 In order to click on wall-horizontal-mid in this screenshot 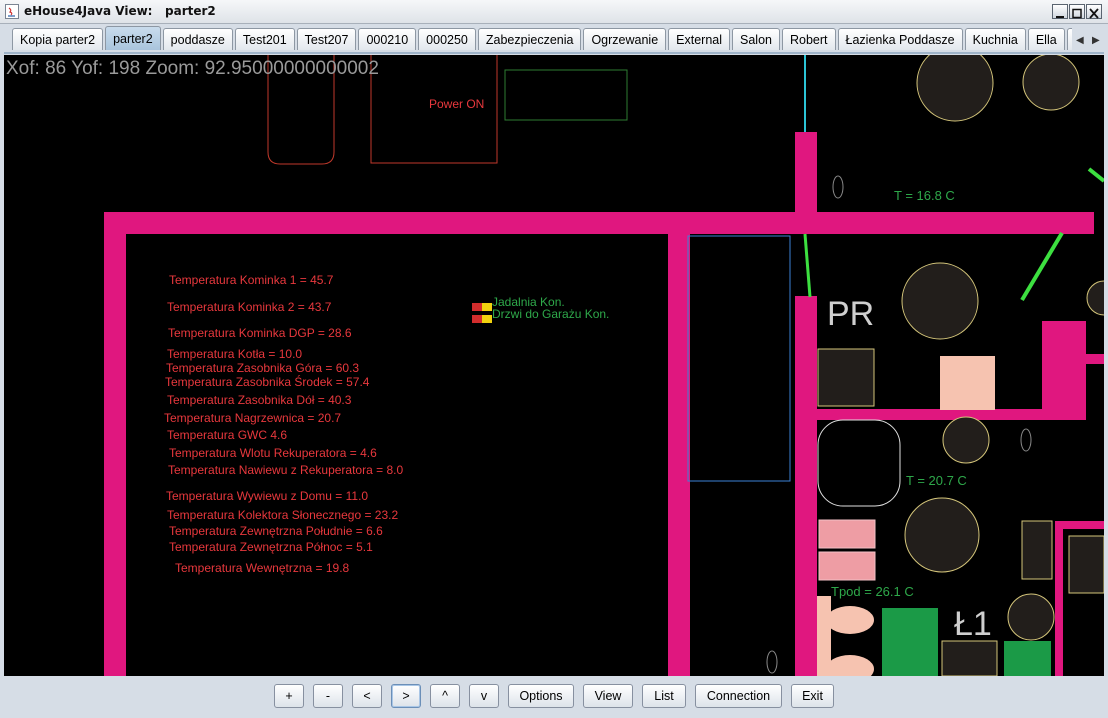, I will do `click(931, 414)`.